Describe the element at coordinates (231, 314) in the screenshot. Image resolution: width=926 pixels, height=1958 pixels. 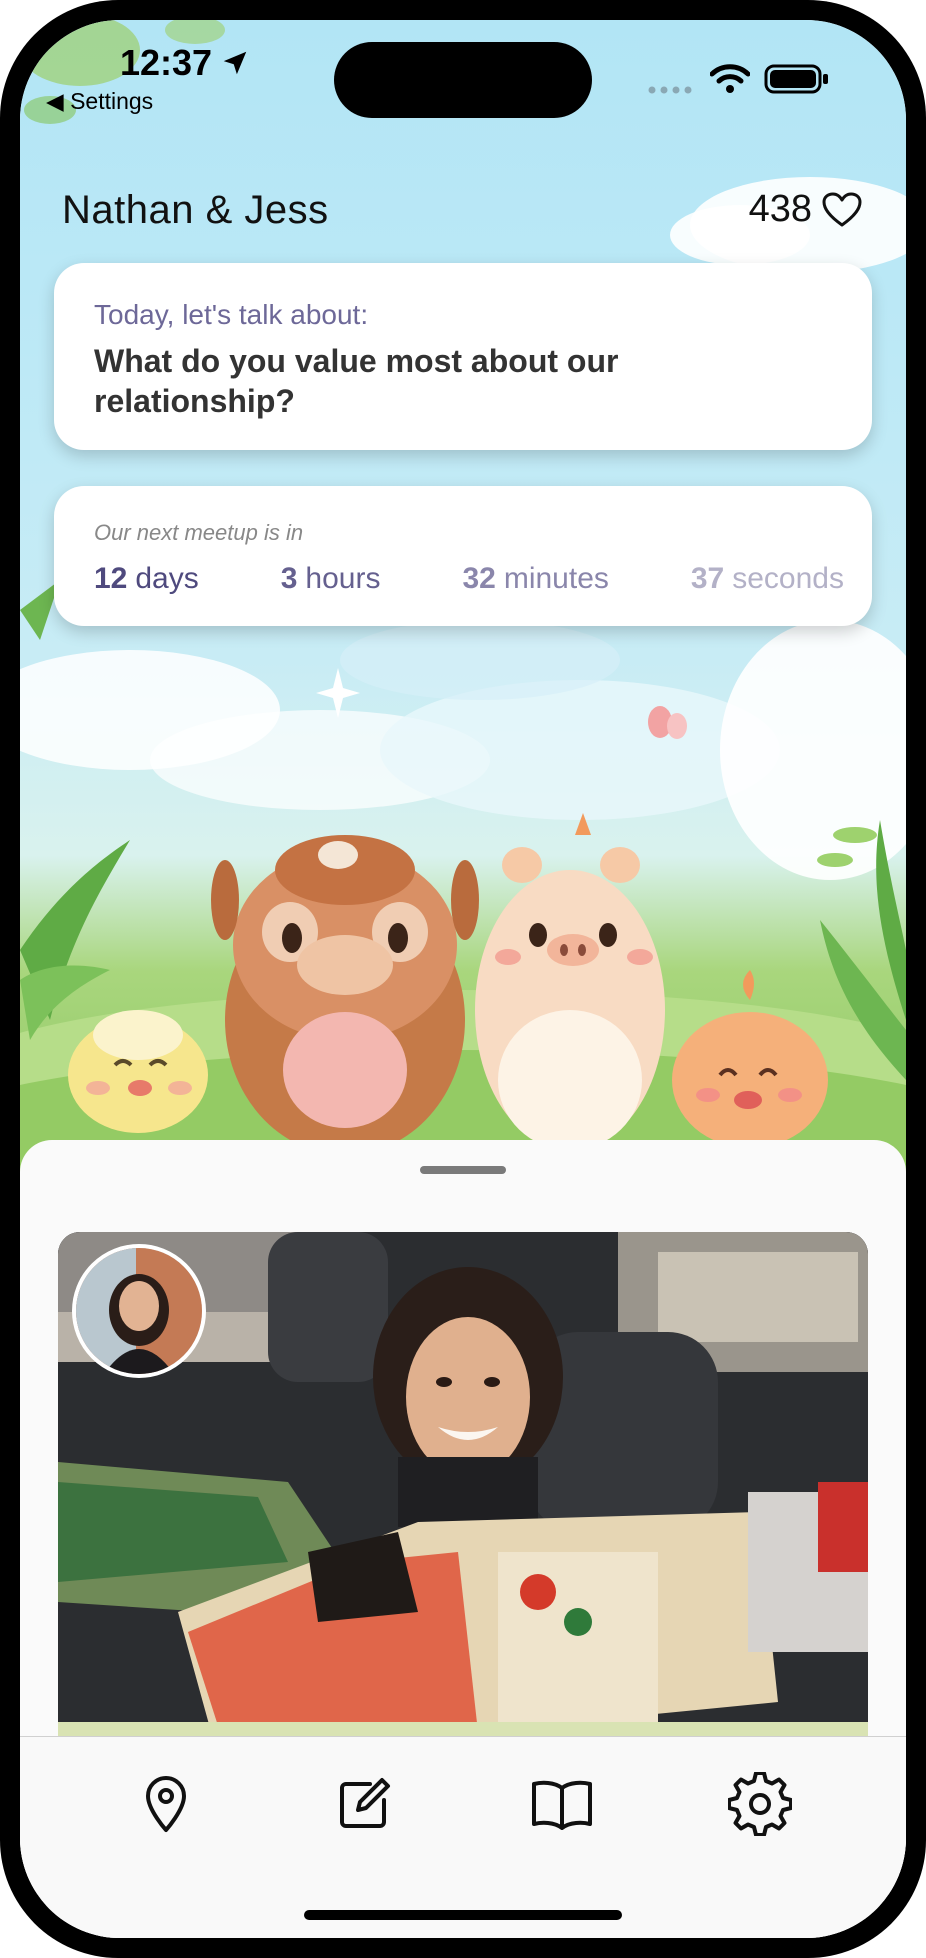
I see `topic-label: Today, let's talk about:` at that location.